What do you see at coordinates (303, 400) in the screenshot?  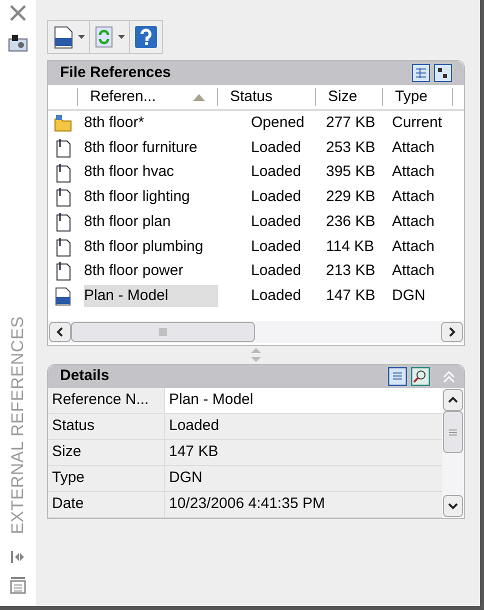 I see `property-value: Plan - Model` at bounding box center [303, 400].